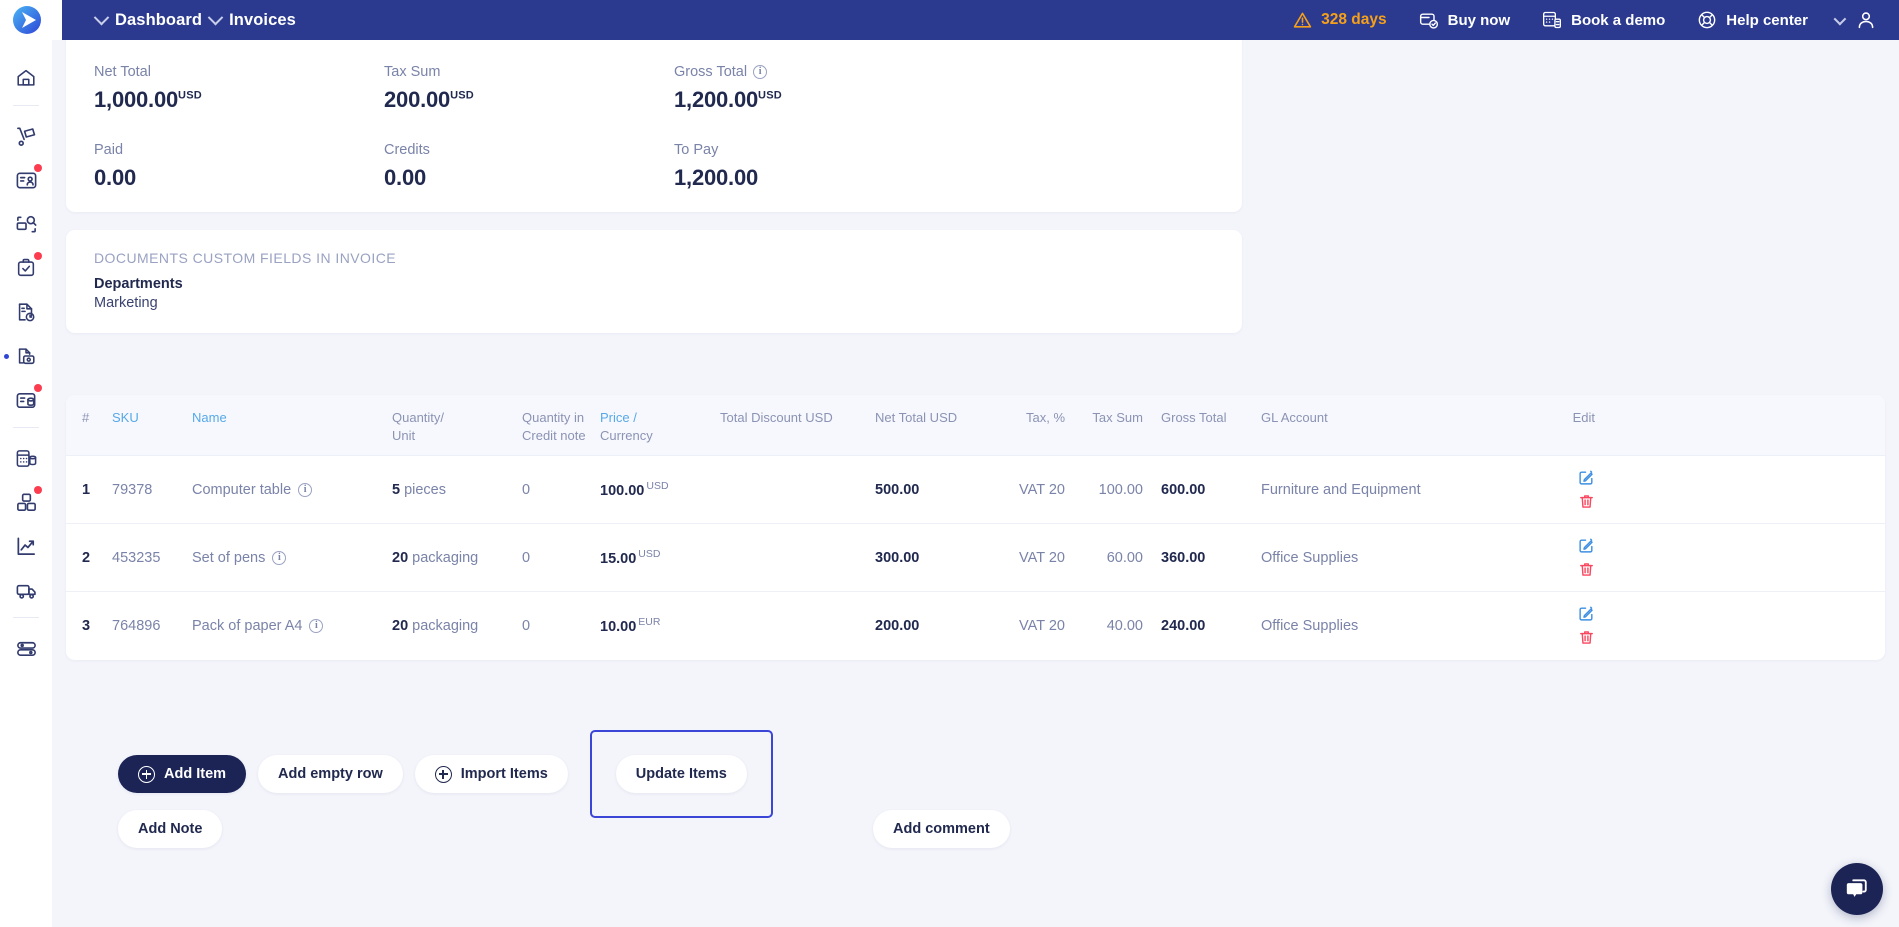 Image resolution: width=1899 pixels, height=927 pixels. Describe the element at coordinates (418, 426) in the screenshot. I see `column-header-quantity: Quantity/Unit` at that location.